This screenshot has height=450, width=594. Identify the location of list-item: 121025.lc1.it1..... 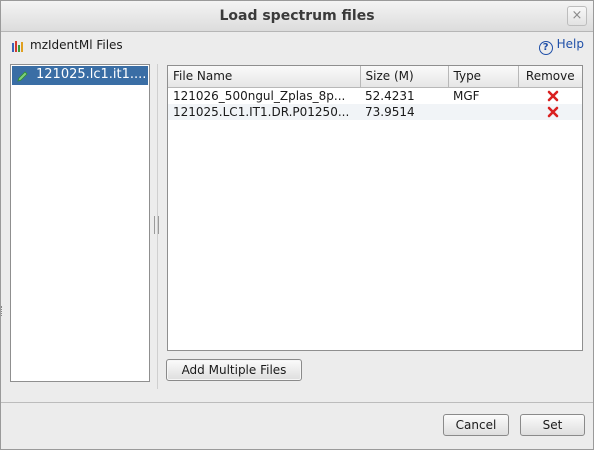
(80, 75).